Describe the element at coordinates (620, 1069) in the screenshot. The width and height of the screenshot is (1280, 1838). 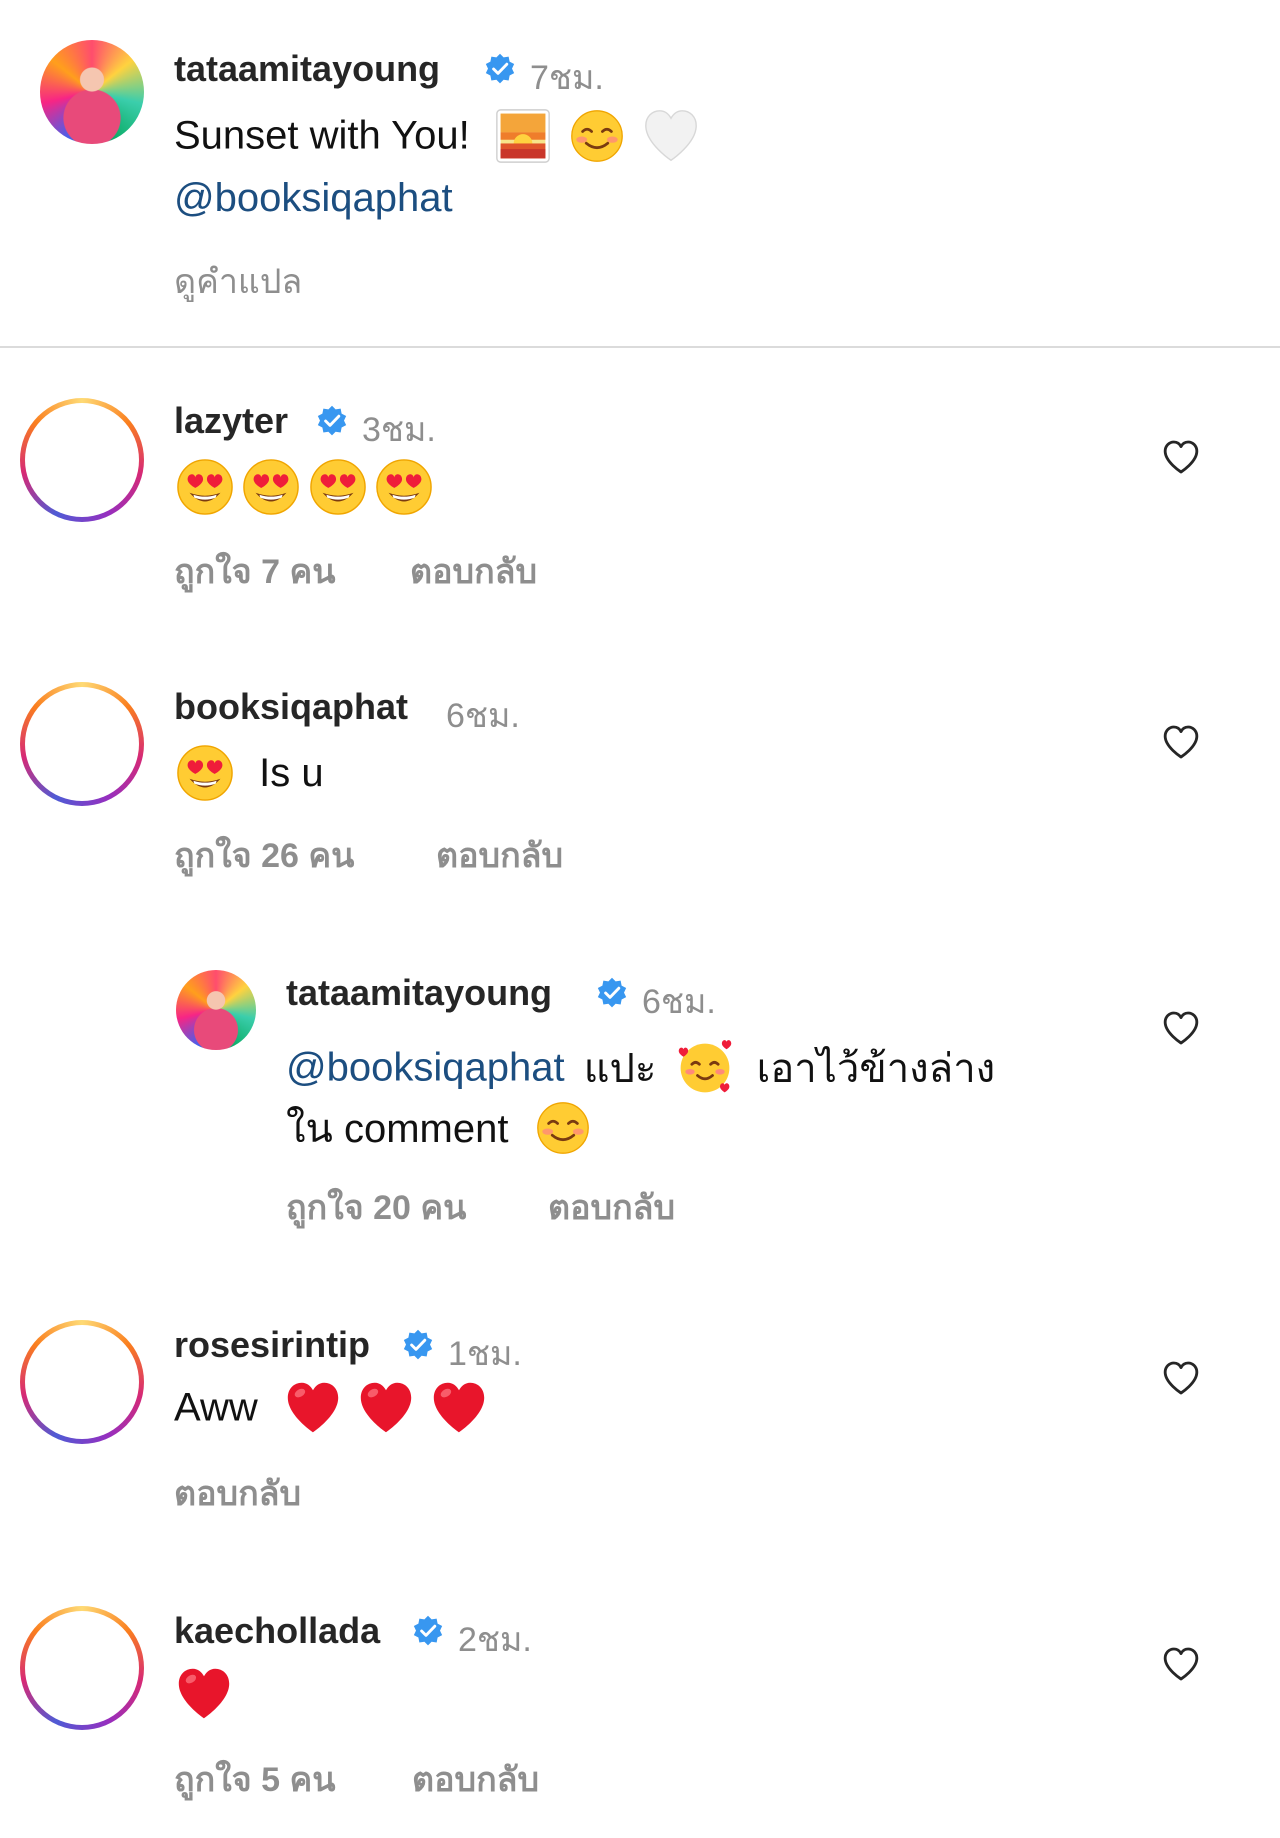
I see `comment-text: แปะ` at that location.